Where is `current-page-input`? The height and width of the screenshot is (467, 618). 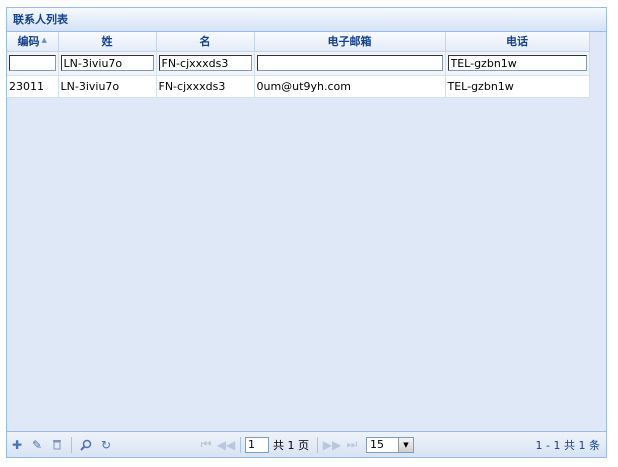 current-page-input is located at coordinates (257, 444).